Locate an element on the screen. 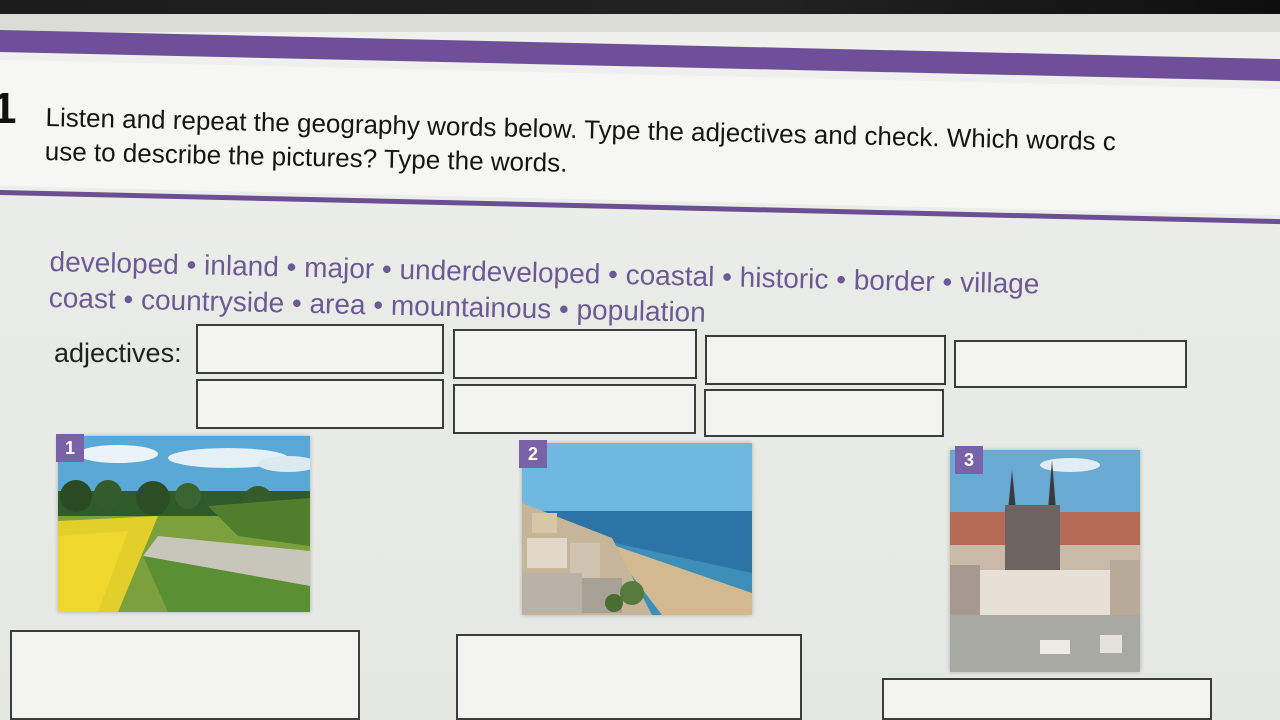  top-strip is located at coordinates (640, 23).